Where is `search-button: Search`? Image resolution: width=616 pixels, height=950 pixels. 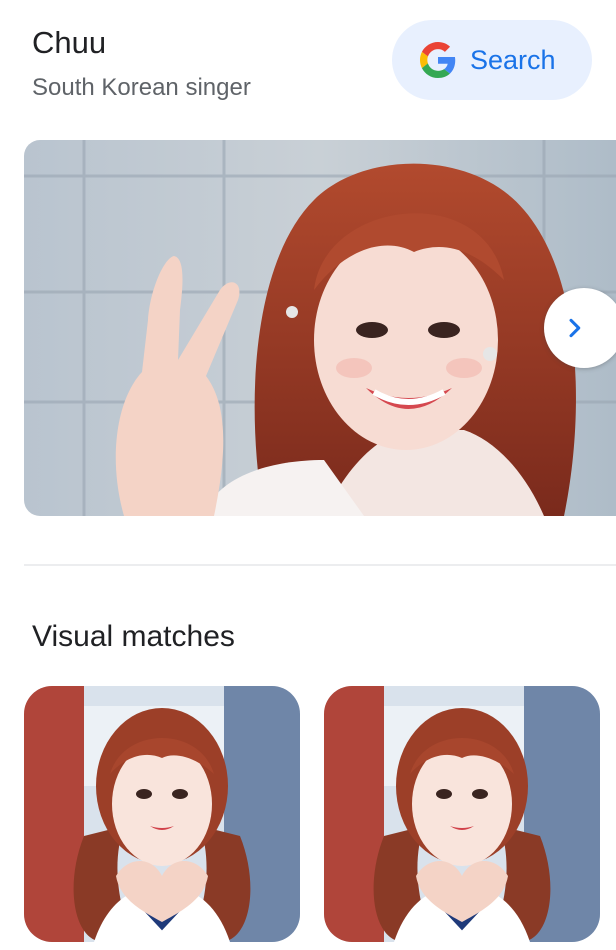 search-button: Search is located at coordinates (492, 60).